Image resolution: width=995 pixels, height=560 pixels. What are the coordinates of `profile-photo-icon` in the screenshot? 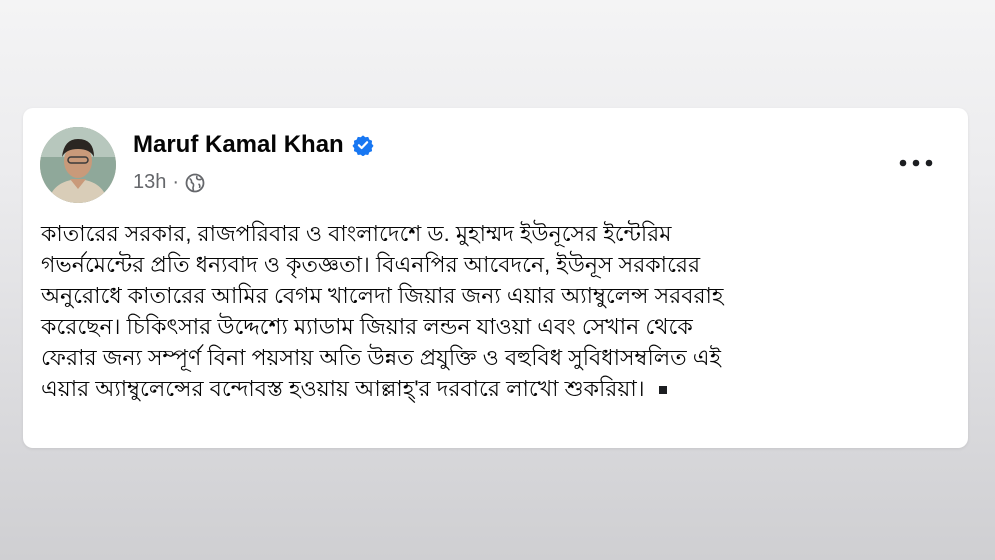 It's located at (78, 165).